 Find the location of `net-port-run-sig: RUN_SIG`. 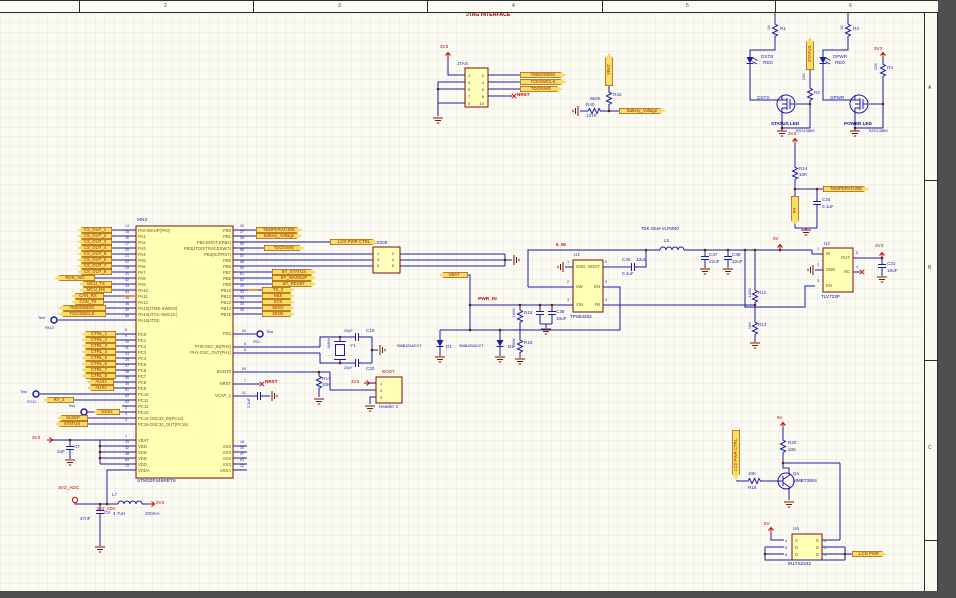

net-port-run-sig: RUN_SIG is located at coordinates (75, 278).